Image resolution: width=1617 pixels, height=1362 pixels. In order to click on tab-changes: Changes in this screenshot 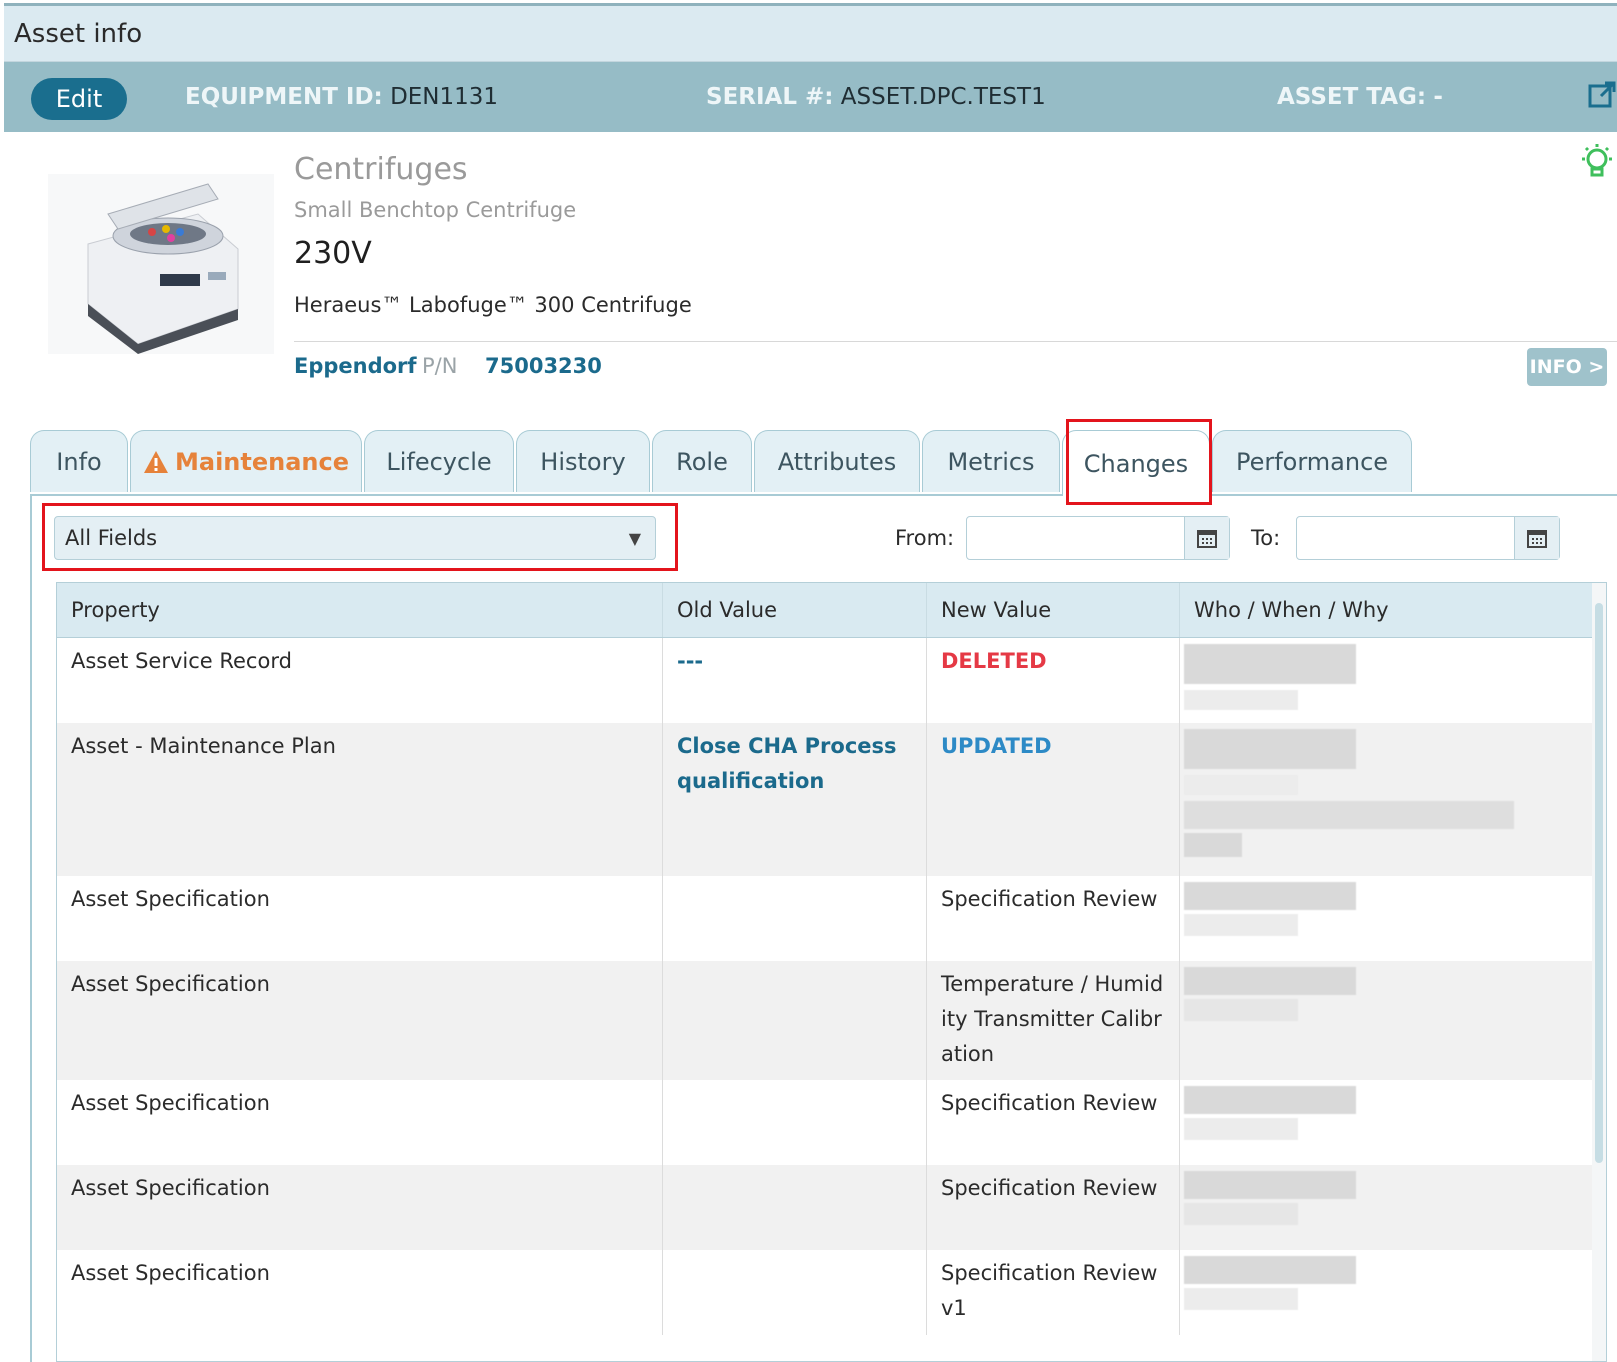, I will do `click(1136, 463)`.